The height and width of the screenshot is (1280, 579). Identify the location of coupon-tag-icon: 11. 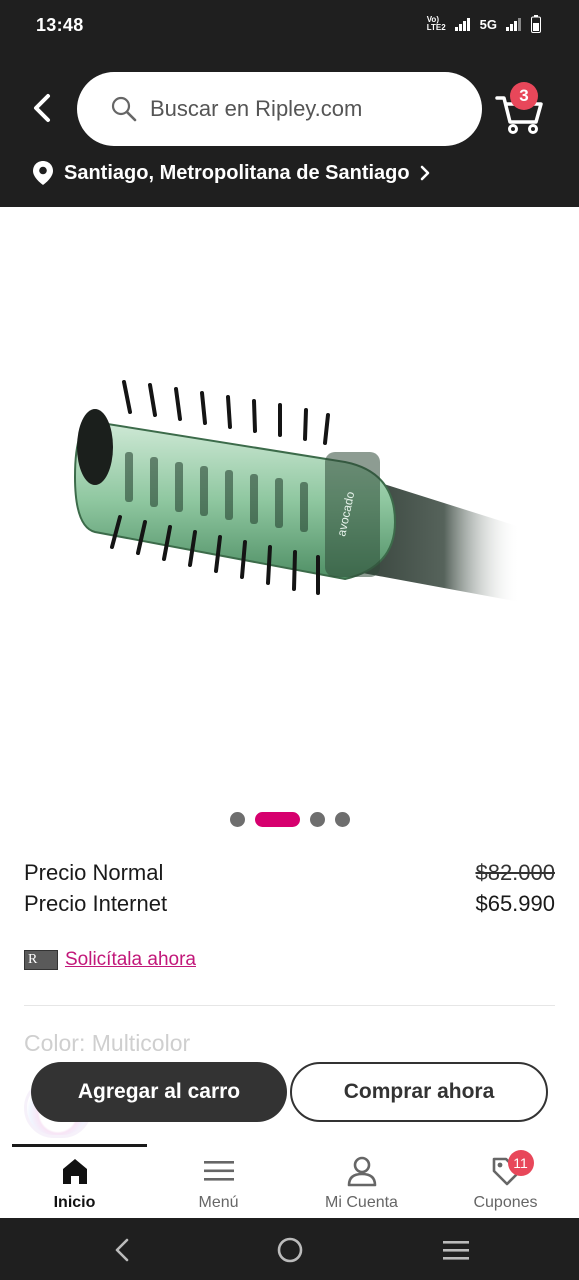
(512, 1170).